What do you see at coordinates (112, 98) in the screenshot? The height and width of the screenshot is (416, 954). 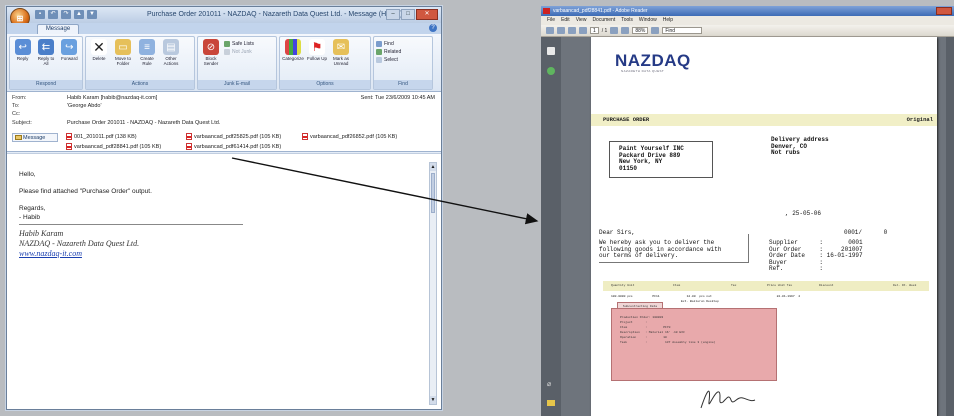 I see `from-value: Habib Karam [habib@nazdaq-it.com]` at bounding box center [112, 98].